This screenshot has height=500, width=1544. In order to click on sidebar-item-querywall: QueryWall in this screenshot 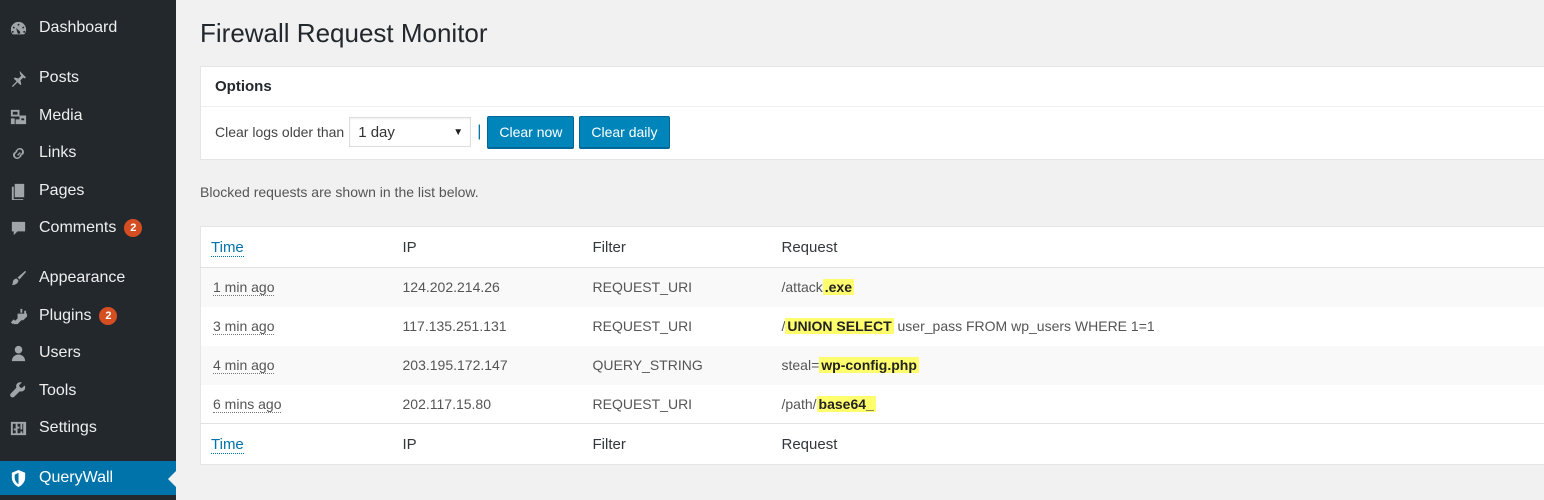, I will do `click(88, 478)`.